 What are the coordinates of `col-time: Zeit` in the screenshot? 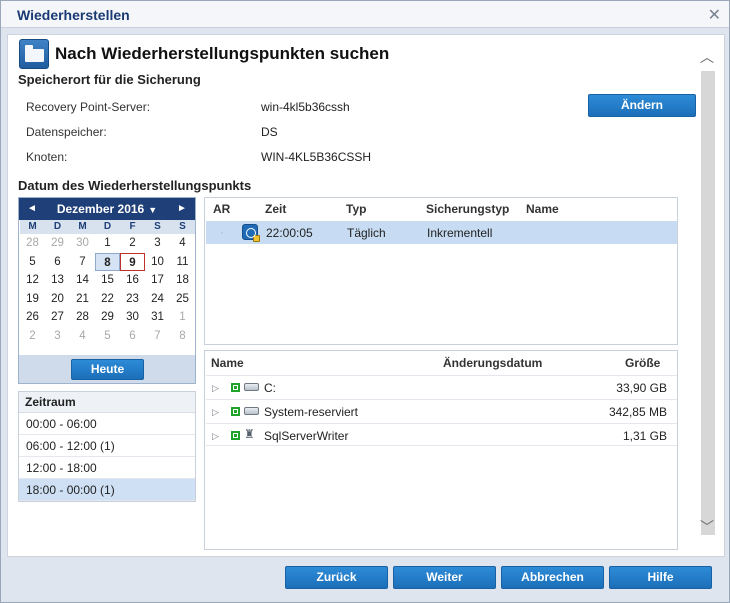 It's located at (275, 209).